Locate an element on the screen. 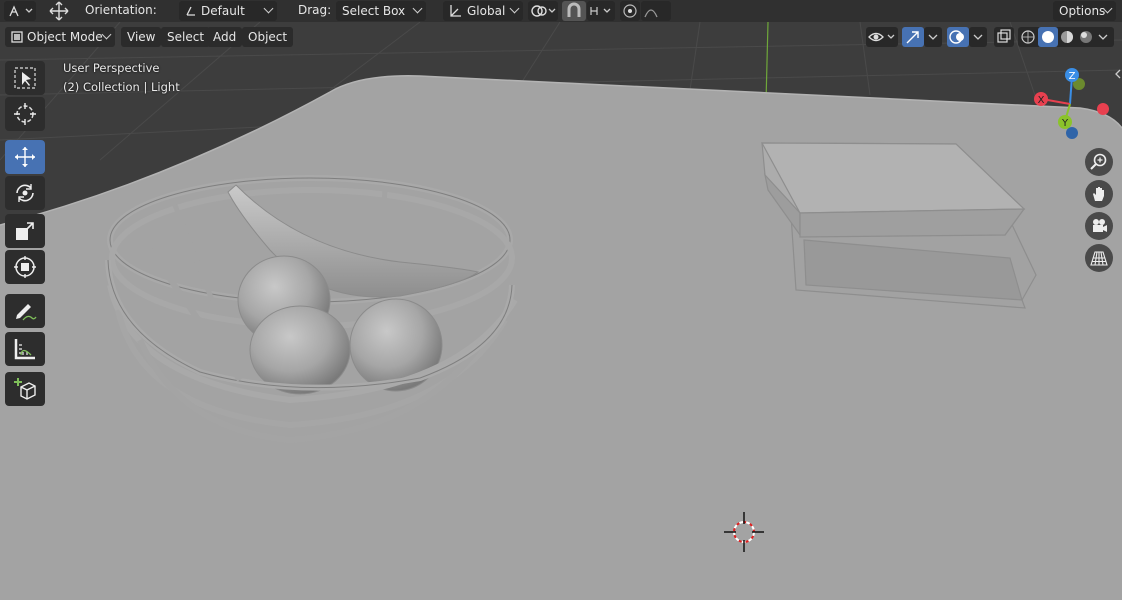 This screenshot has height=600, width=1122. orientation-icon is located at coordinates (190, 11).